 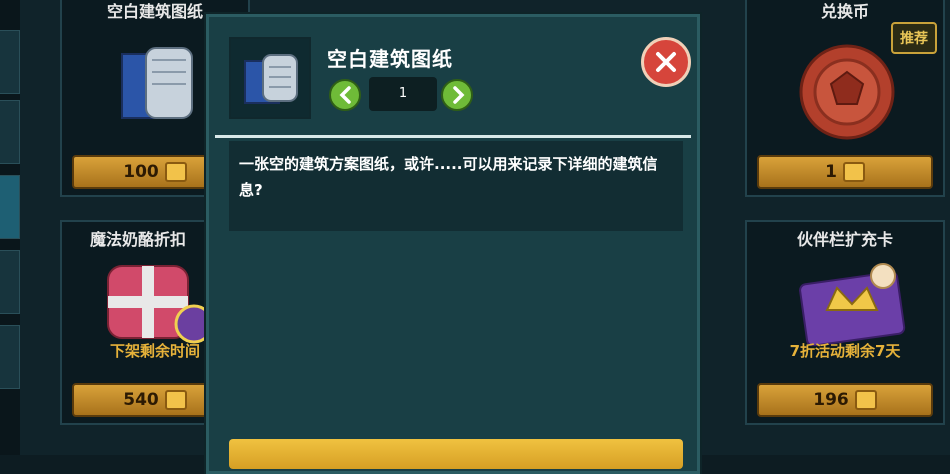 I want to click on price-value: 540, so click(x=141, y=400).